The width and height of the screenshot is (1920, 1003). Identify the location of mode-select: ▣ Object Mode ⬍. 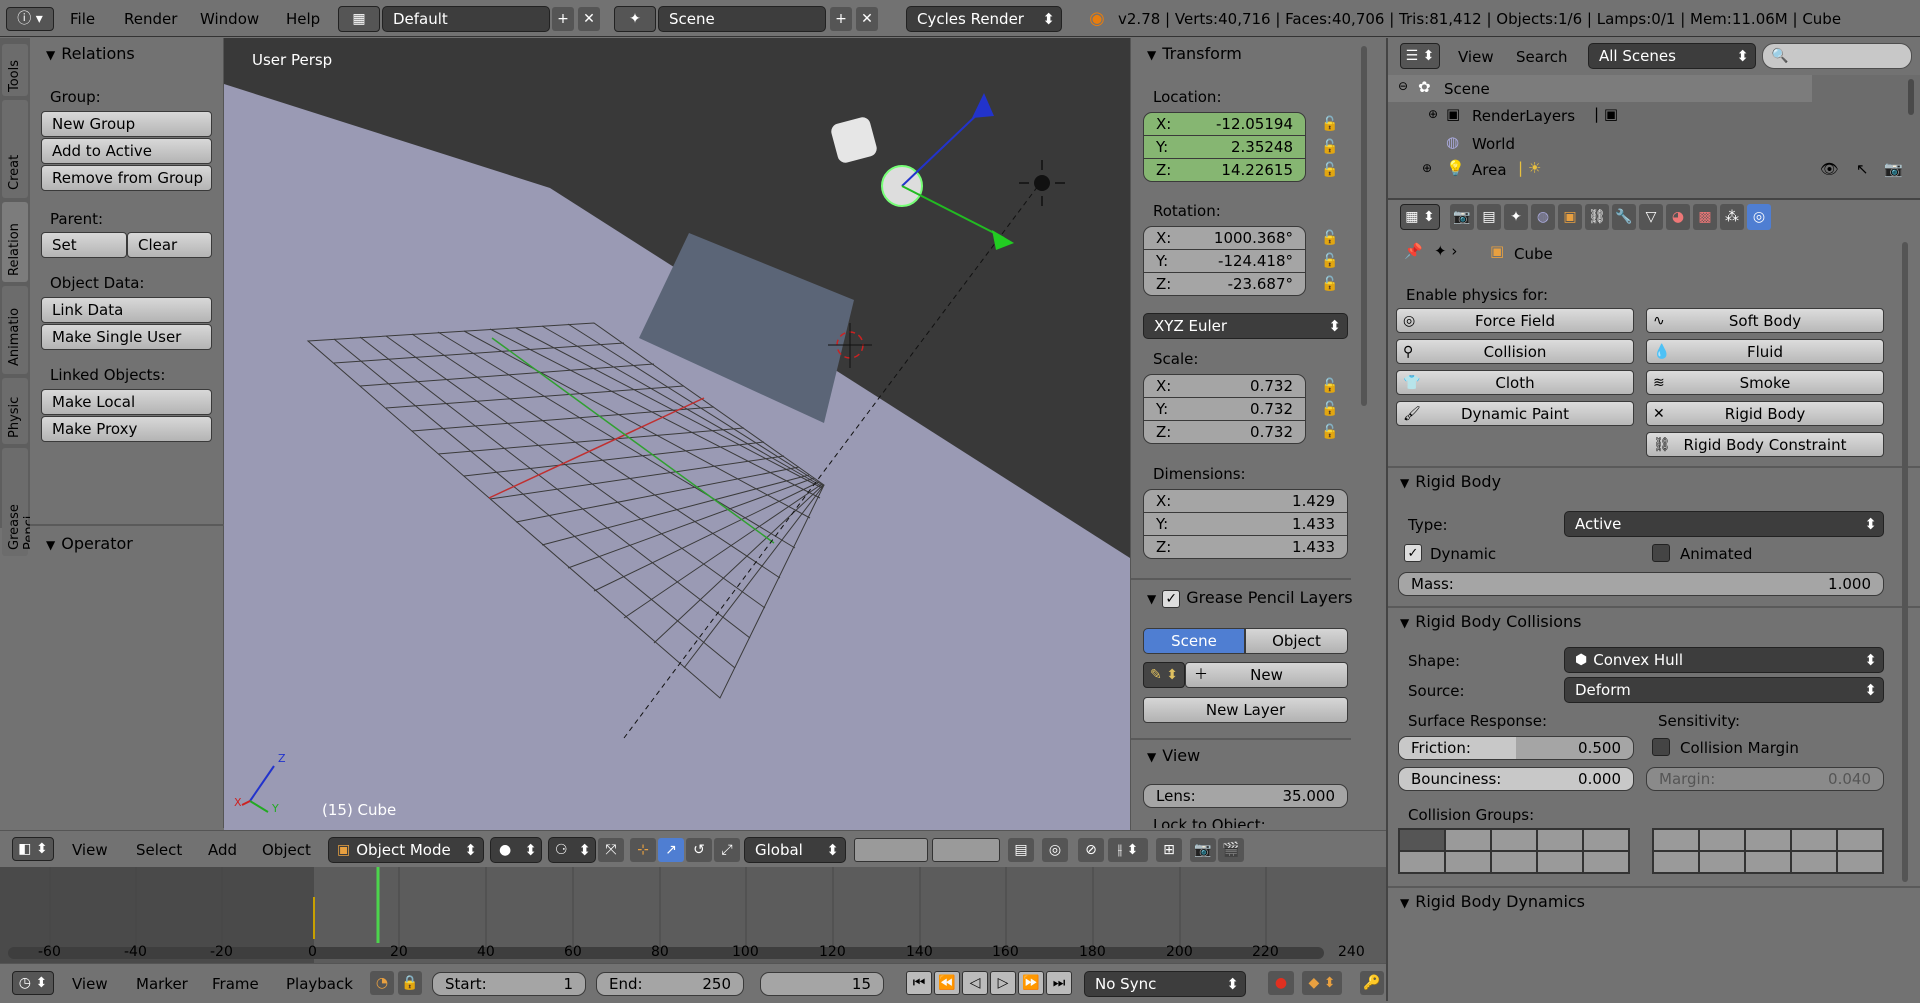
(406, 850).